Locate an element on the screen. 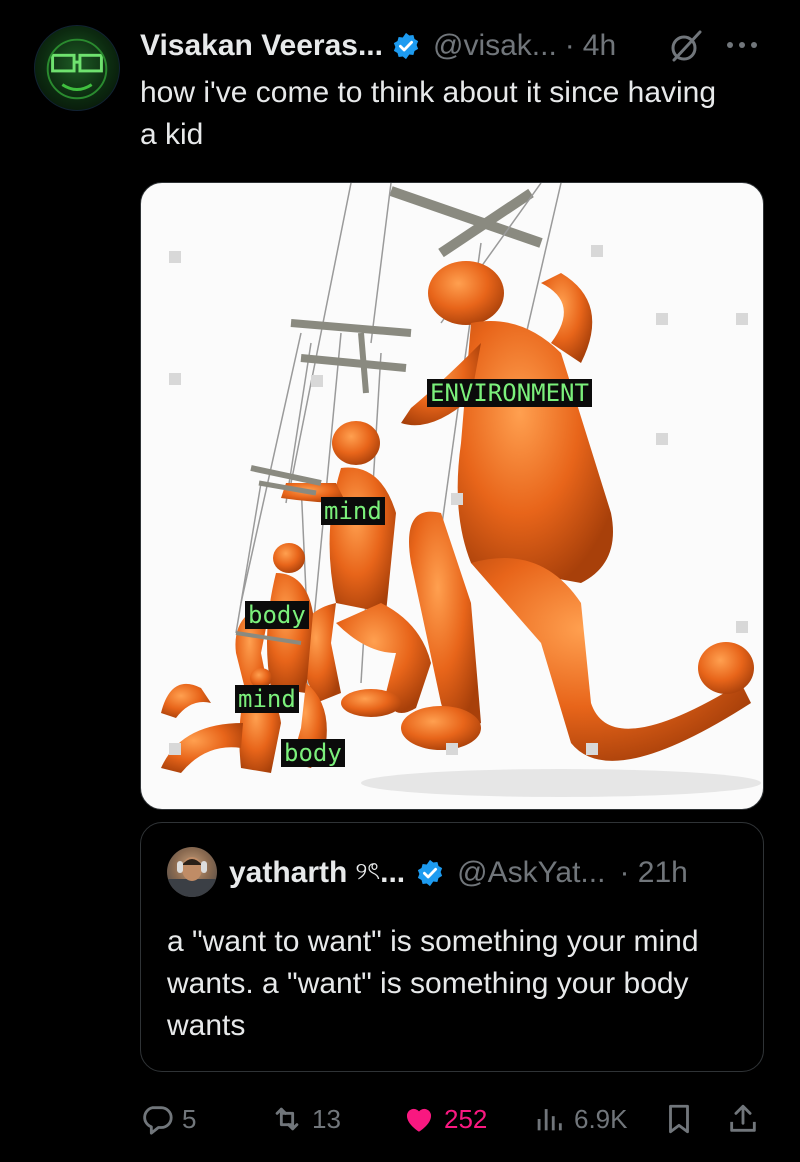 The height and width of the screenshot is (1162, 800). repost-button: 13 is located at coordinates (305, 1119).